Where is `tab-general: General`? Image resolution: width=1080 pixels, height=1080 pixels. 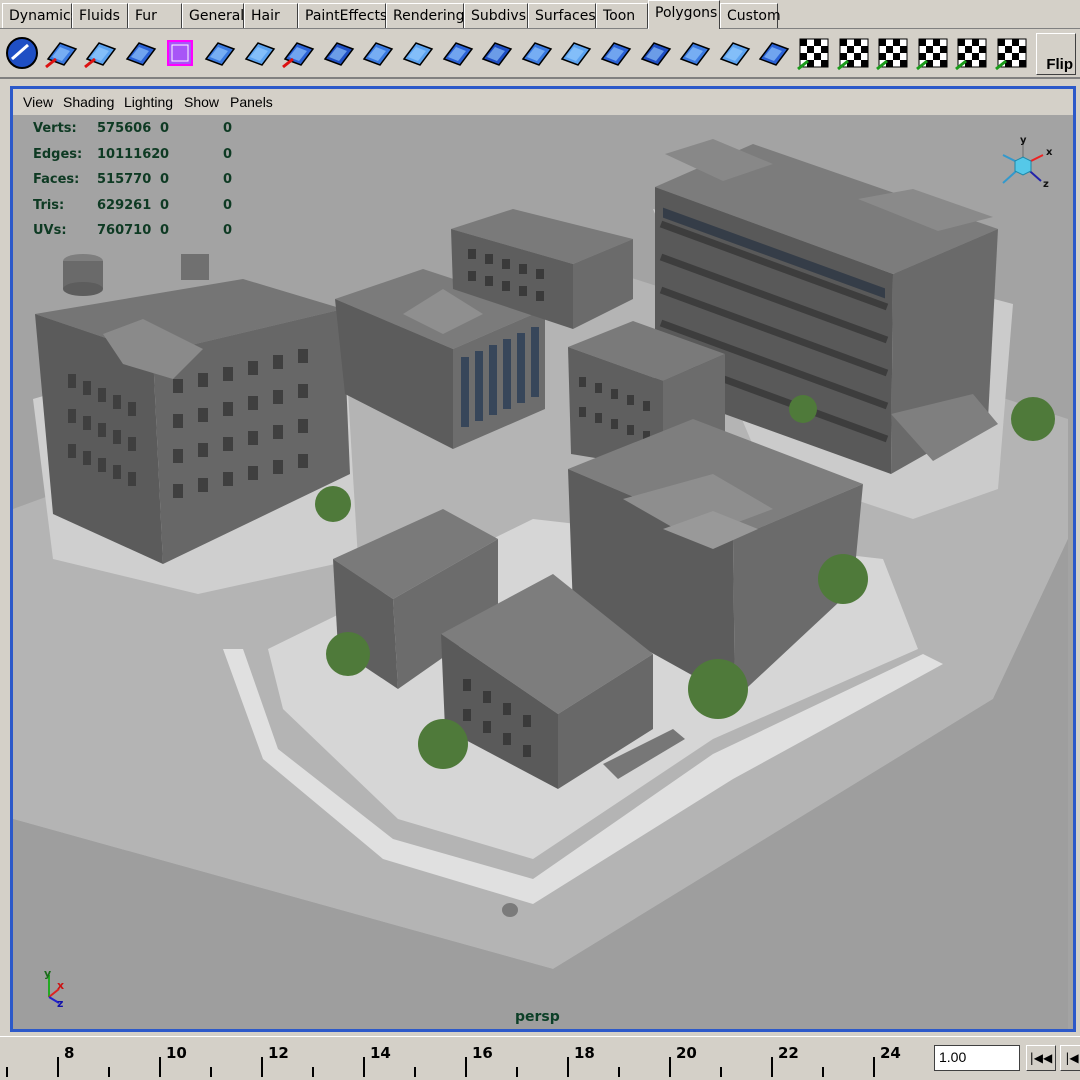
tab-general: General is located at coordinates (213, 15).